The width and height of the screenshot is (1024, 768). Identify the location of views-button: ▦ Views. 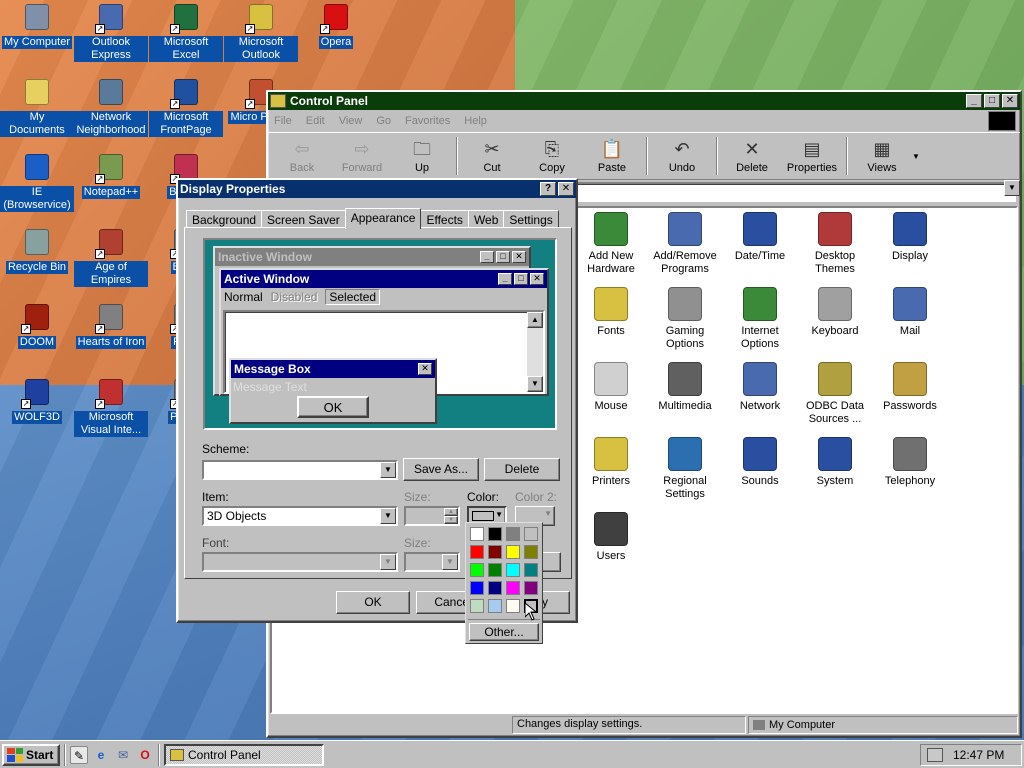
(882, 156).